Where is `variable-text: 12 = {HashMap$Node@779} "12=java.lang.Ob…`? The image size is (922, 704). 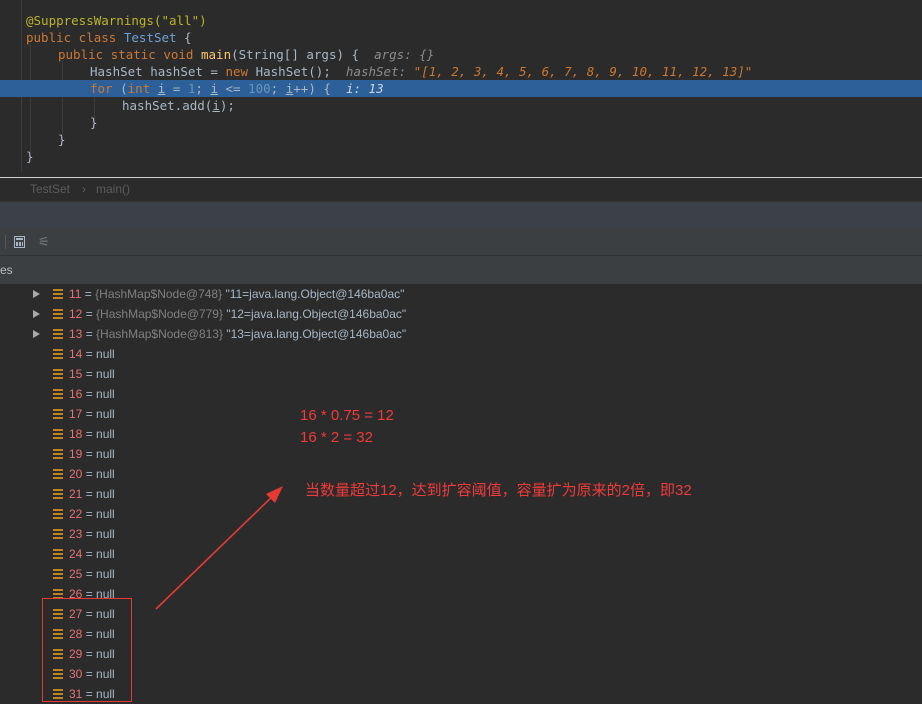 variable-text: 12 = {HashMap$Node@779} "12=java.lang.Ob… is located at coordinates (237, 314).